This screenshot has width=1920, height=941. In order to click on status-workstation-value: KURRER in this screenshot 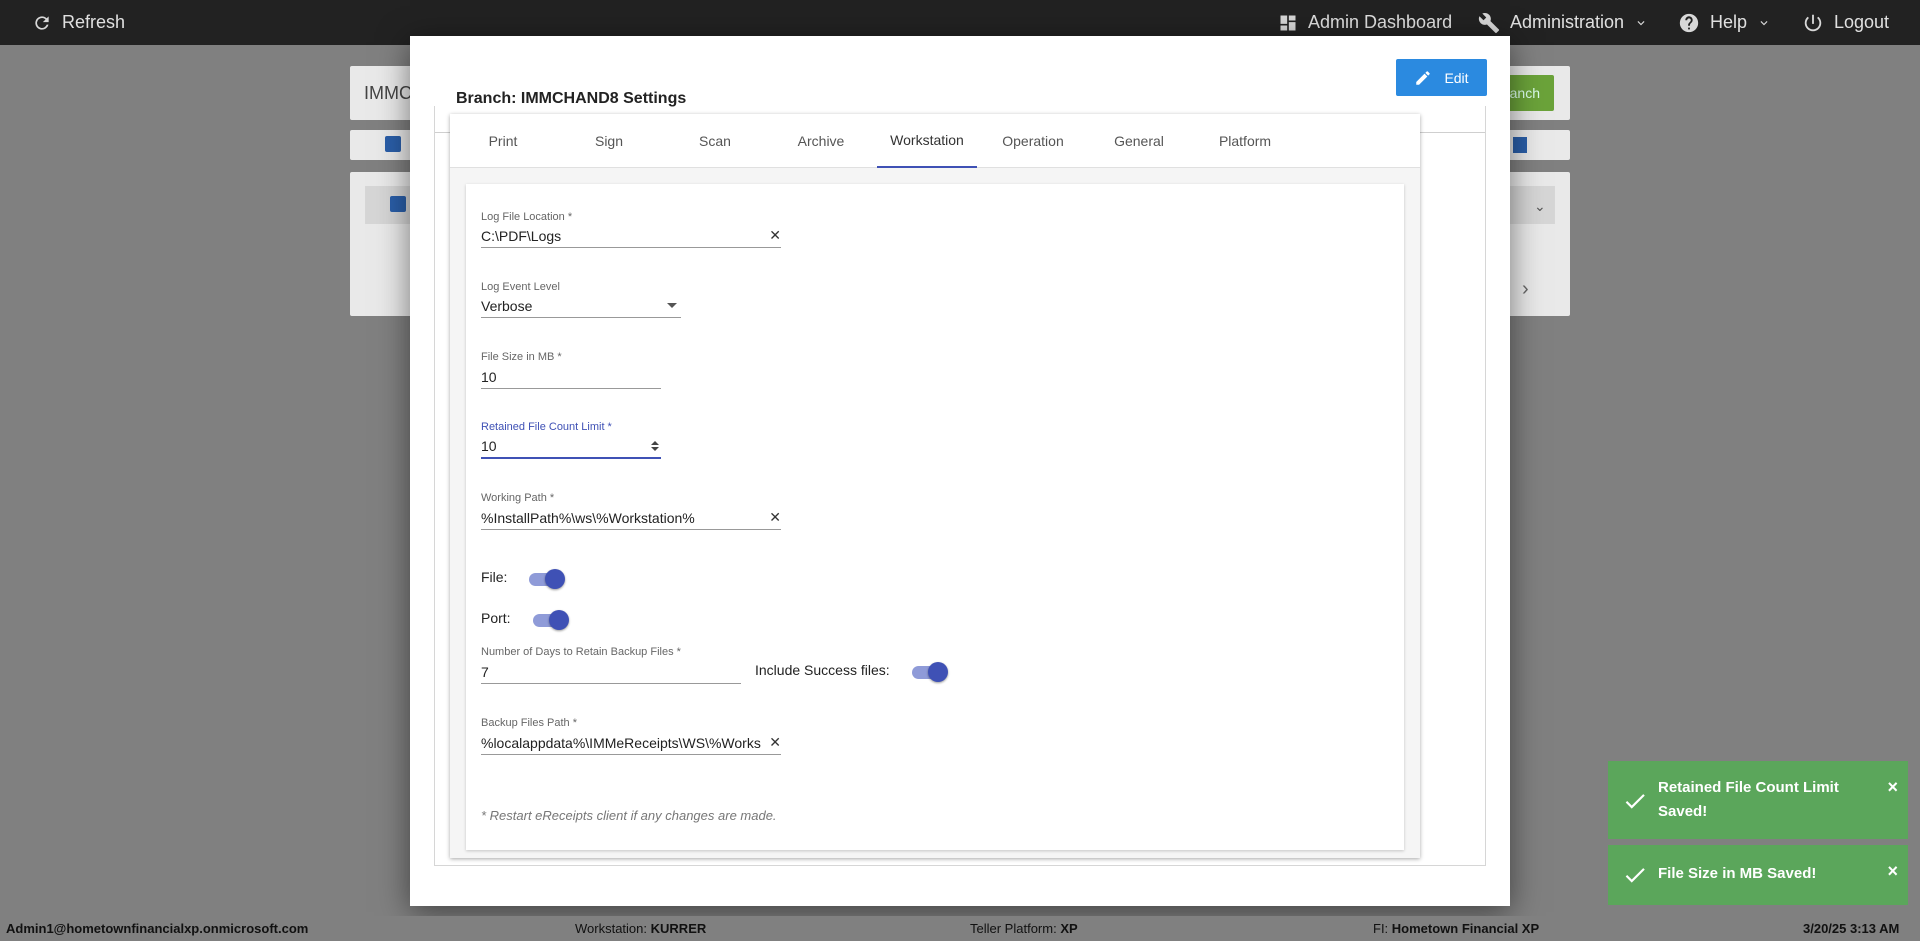, I will do `click(678, 928)`.